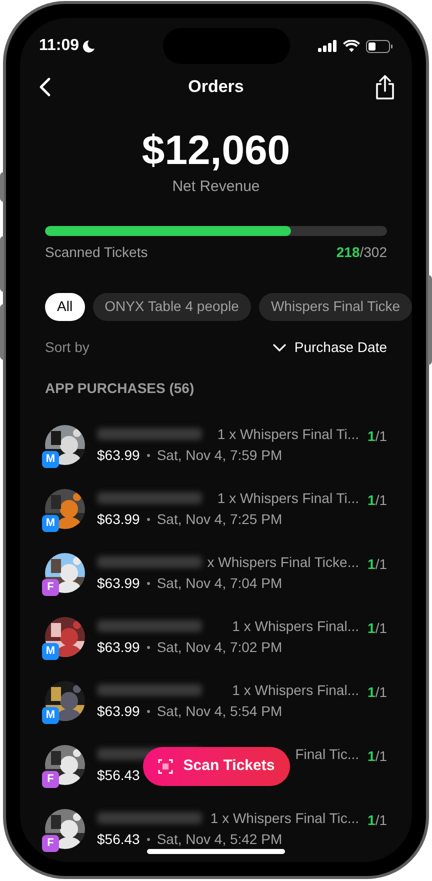 The height and width of the screenshot is (881, 432). What do you see at coordinates (219, 839) in the screenshot?
I see `order-date: Sat, Nov 4, 5:42 PM` at bounding box center [219, 839].